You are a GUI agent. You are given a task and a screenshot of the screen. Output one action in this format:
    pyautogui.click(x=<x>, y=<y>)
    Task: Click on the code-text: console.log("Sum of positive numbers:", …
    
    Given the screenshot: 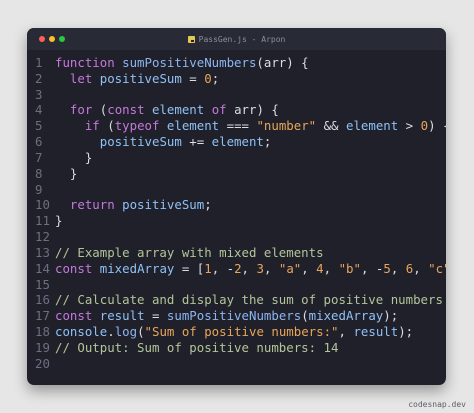 What is the action you would take?
    pyautogui.click(x=234, y=332)
    